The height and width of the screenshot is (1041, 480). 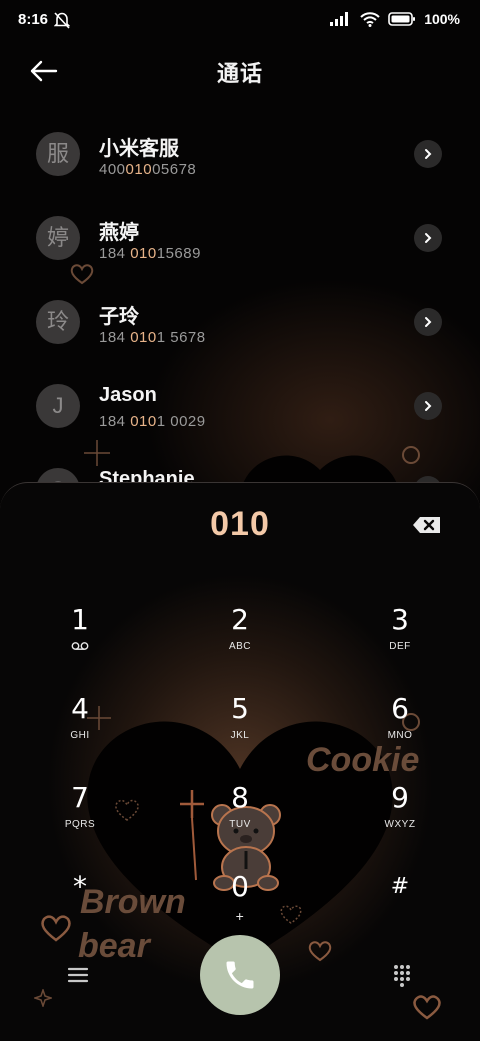 I want to click on voicemail-icon, so click(x=80, y=648).